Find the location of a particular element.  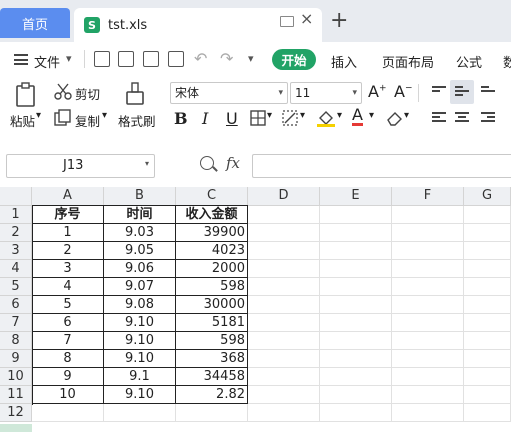

fill-color-chevron-icon: ▾ is located at coordinates (339, 115).